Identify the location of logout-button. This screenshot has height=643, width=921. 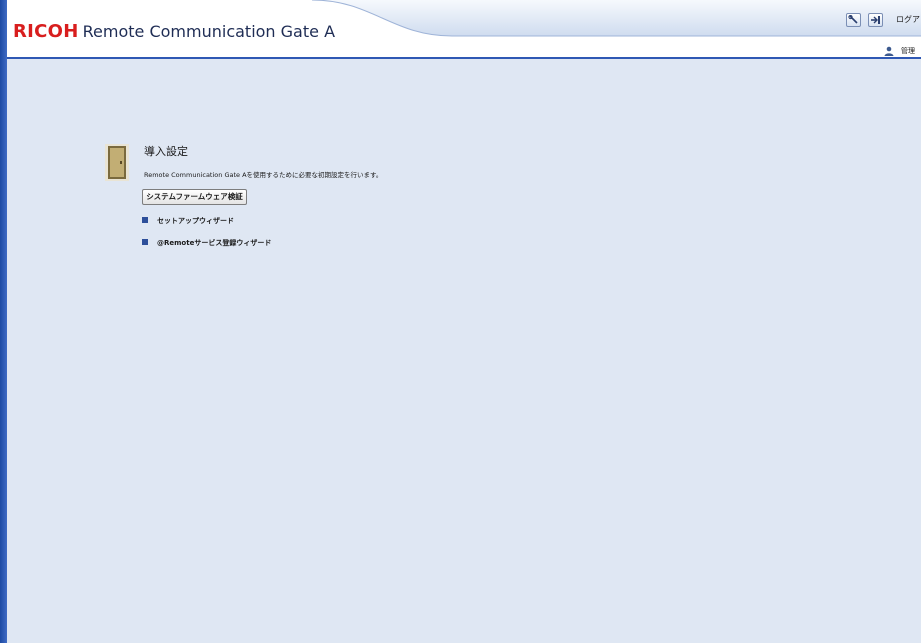
(875, 20).